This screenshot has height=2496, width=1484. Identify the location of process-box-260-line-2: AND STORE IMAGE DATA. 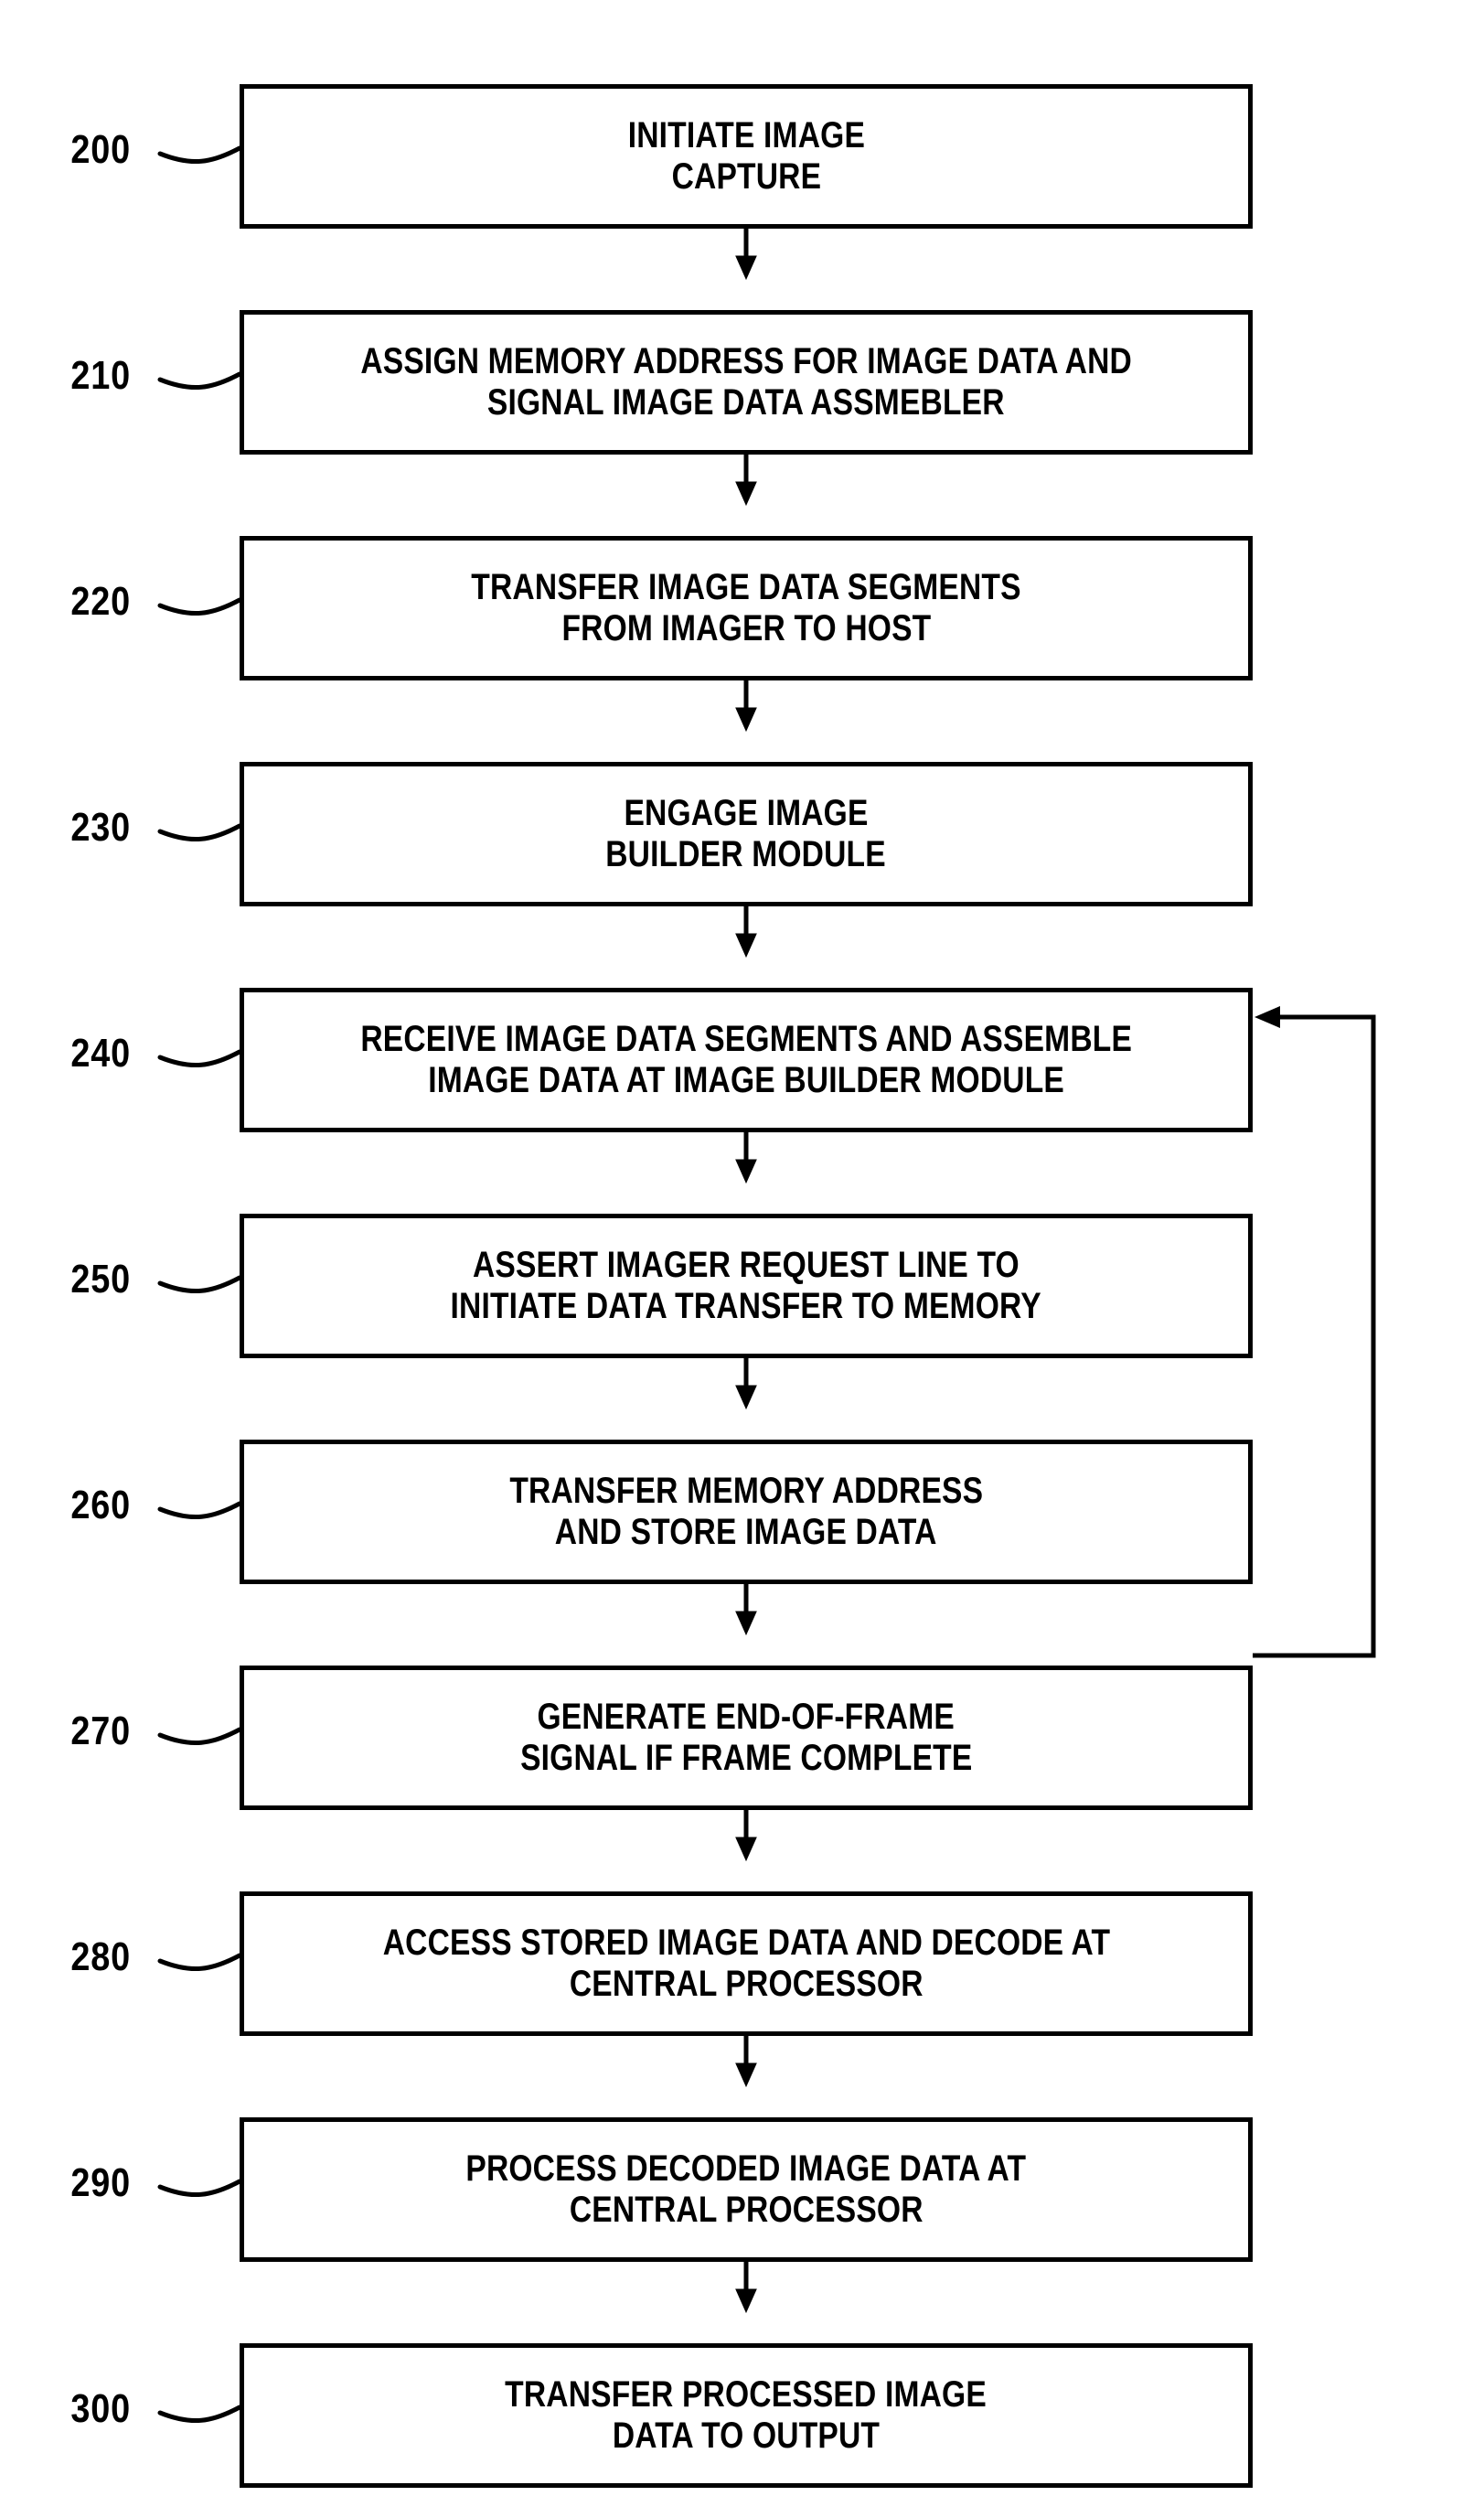
(746, 1532).